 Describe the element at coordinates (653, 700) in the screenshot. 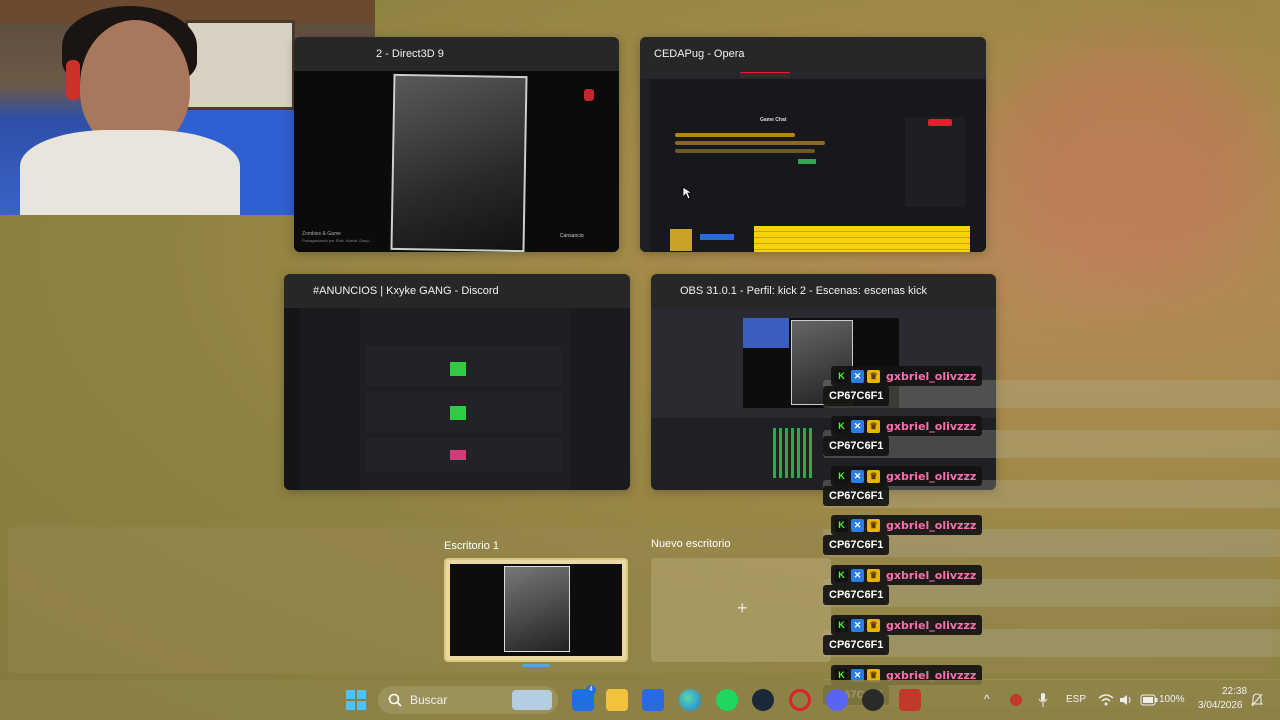

I see `store-icon` at that location.